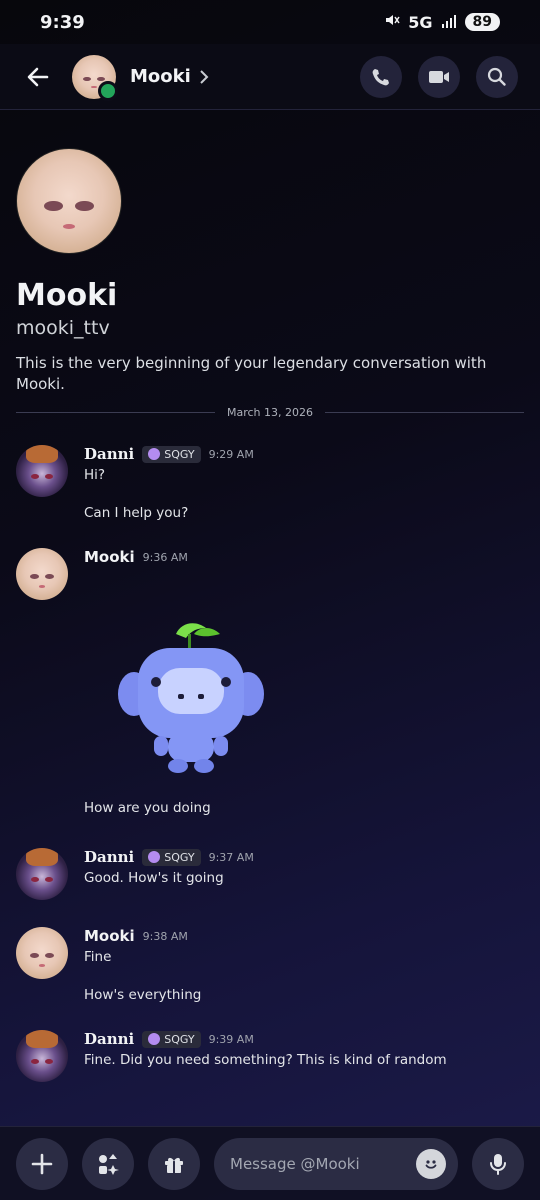 This screenshot has width=540, height=1200. What do you see at coordinates (270, 22) in the screenshot?
I see `status-bar: 9:39 5G 89` at bounding box center [270, 22].